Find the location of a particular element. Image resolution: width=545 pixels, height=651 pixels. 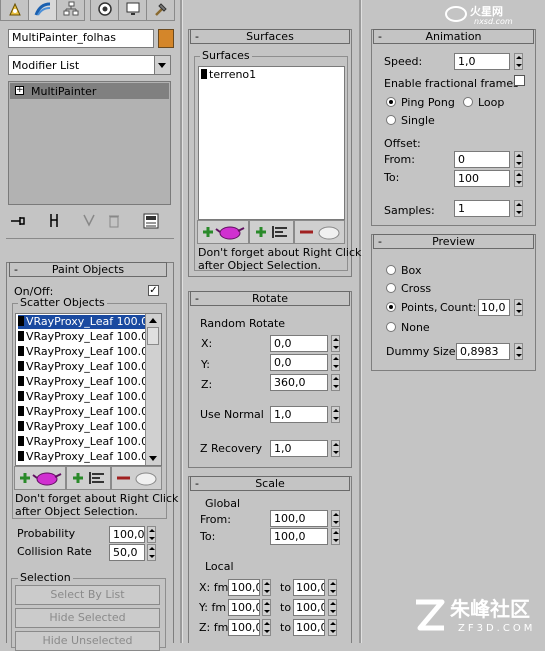

local-x-to-spinner is located at coordinates (332, 587).